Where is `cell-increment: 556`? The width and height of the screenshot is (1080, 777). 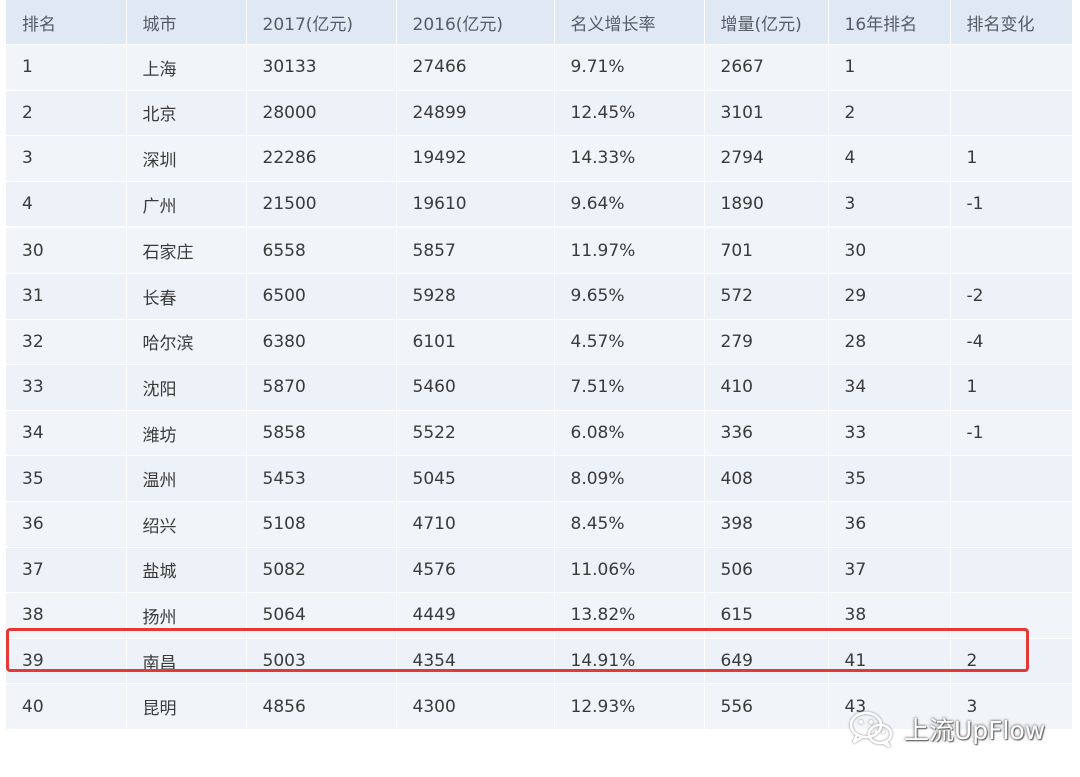
cell-increment: 556 is located at coordinates (766, 706).